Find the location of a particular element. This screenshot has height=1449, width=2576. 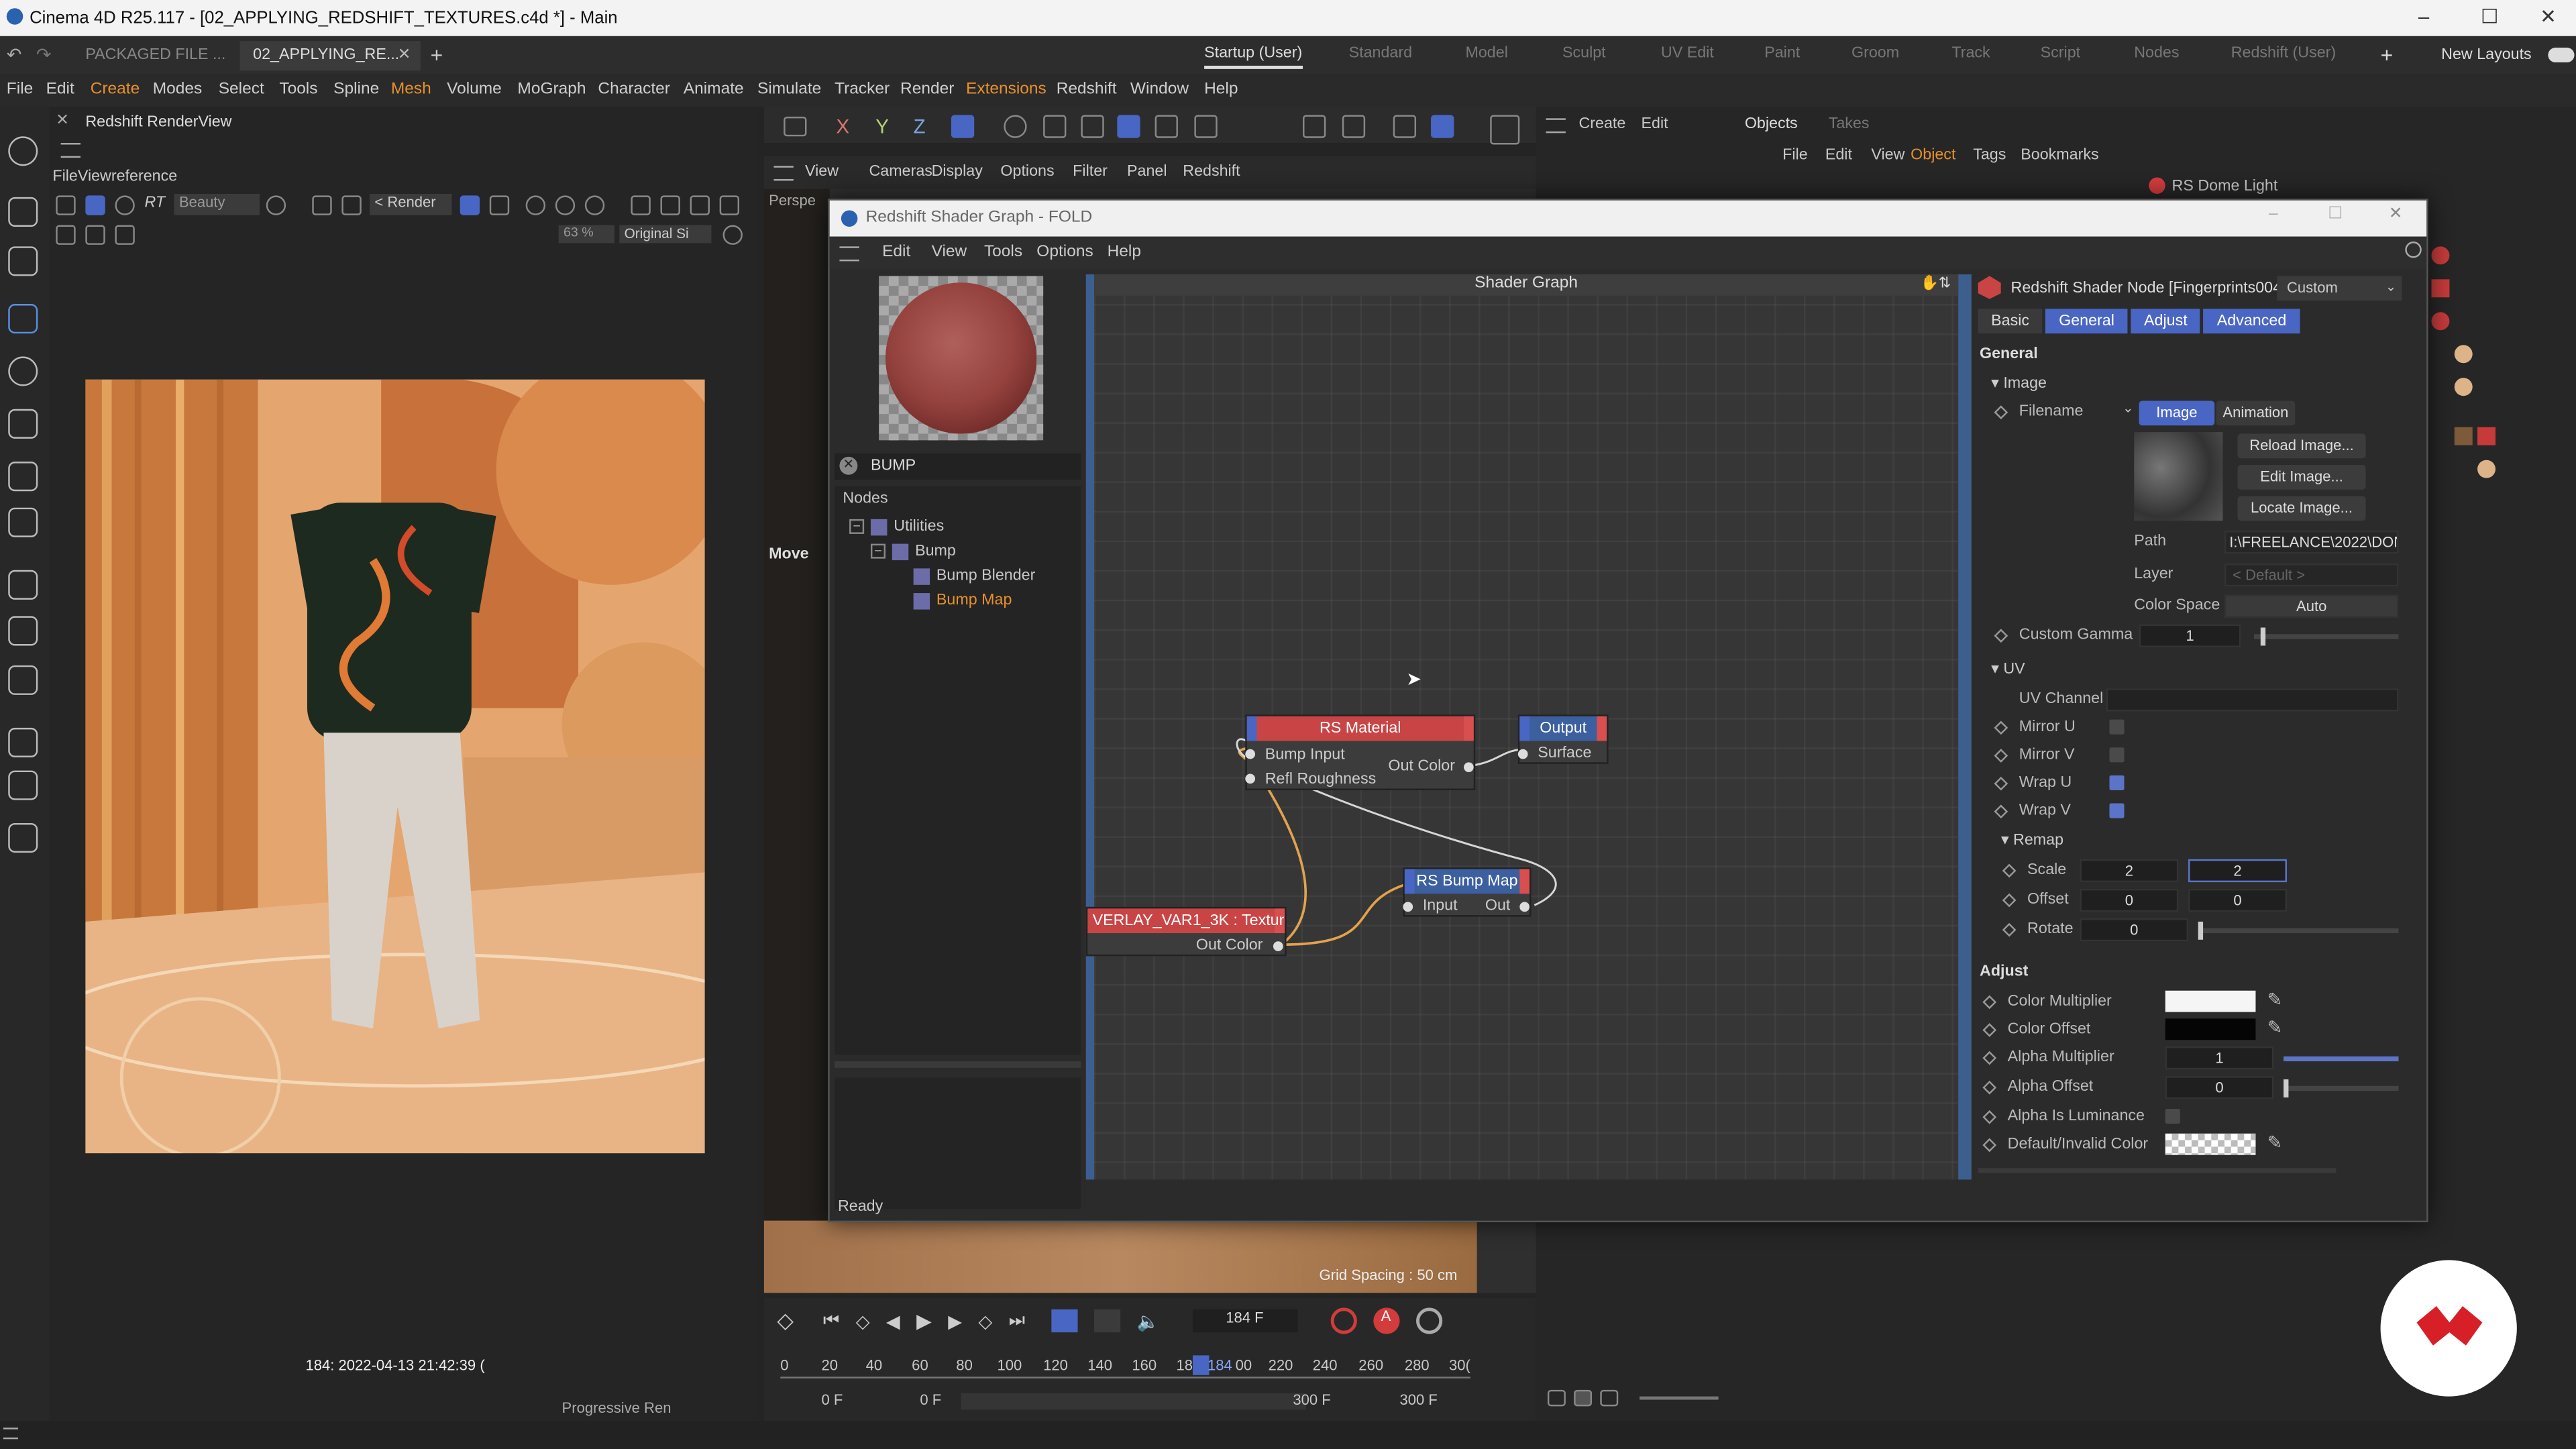

camera-icon is located at coordinates (276, 205).